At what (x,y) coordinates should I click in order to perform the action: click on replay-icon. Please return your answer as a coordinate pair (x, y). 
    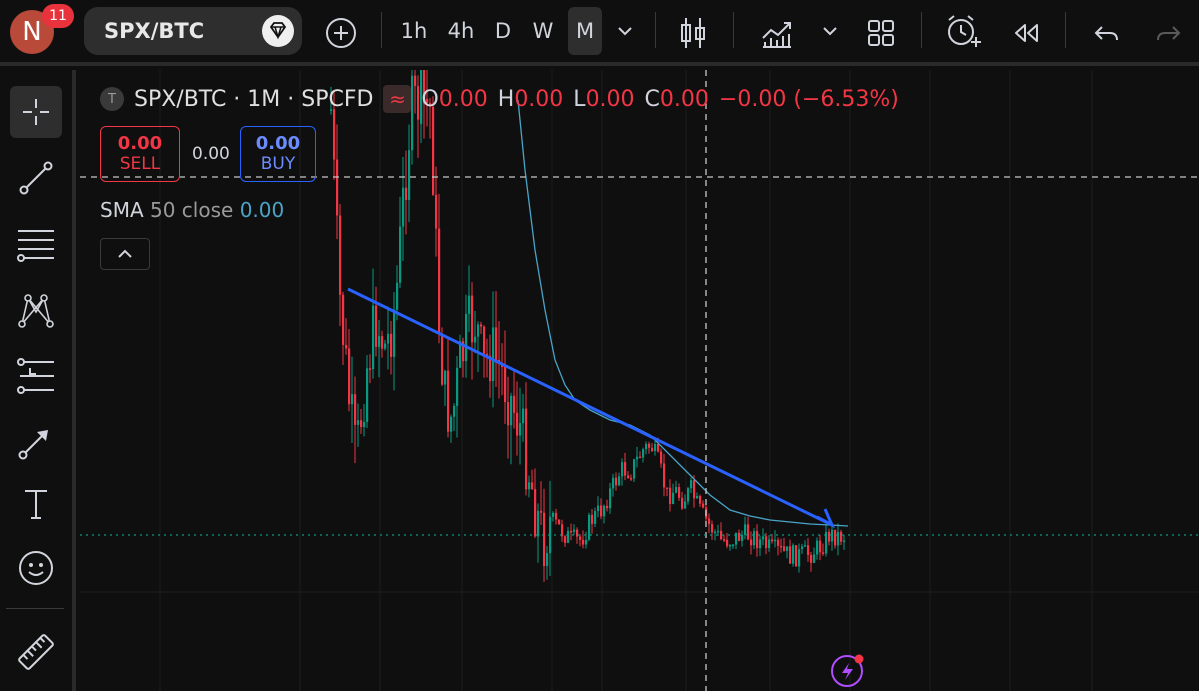
    Looking at the image, I should click on (1026, 33).